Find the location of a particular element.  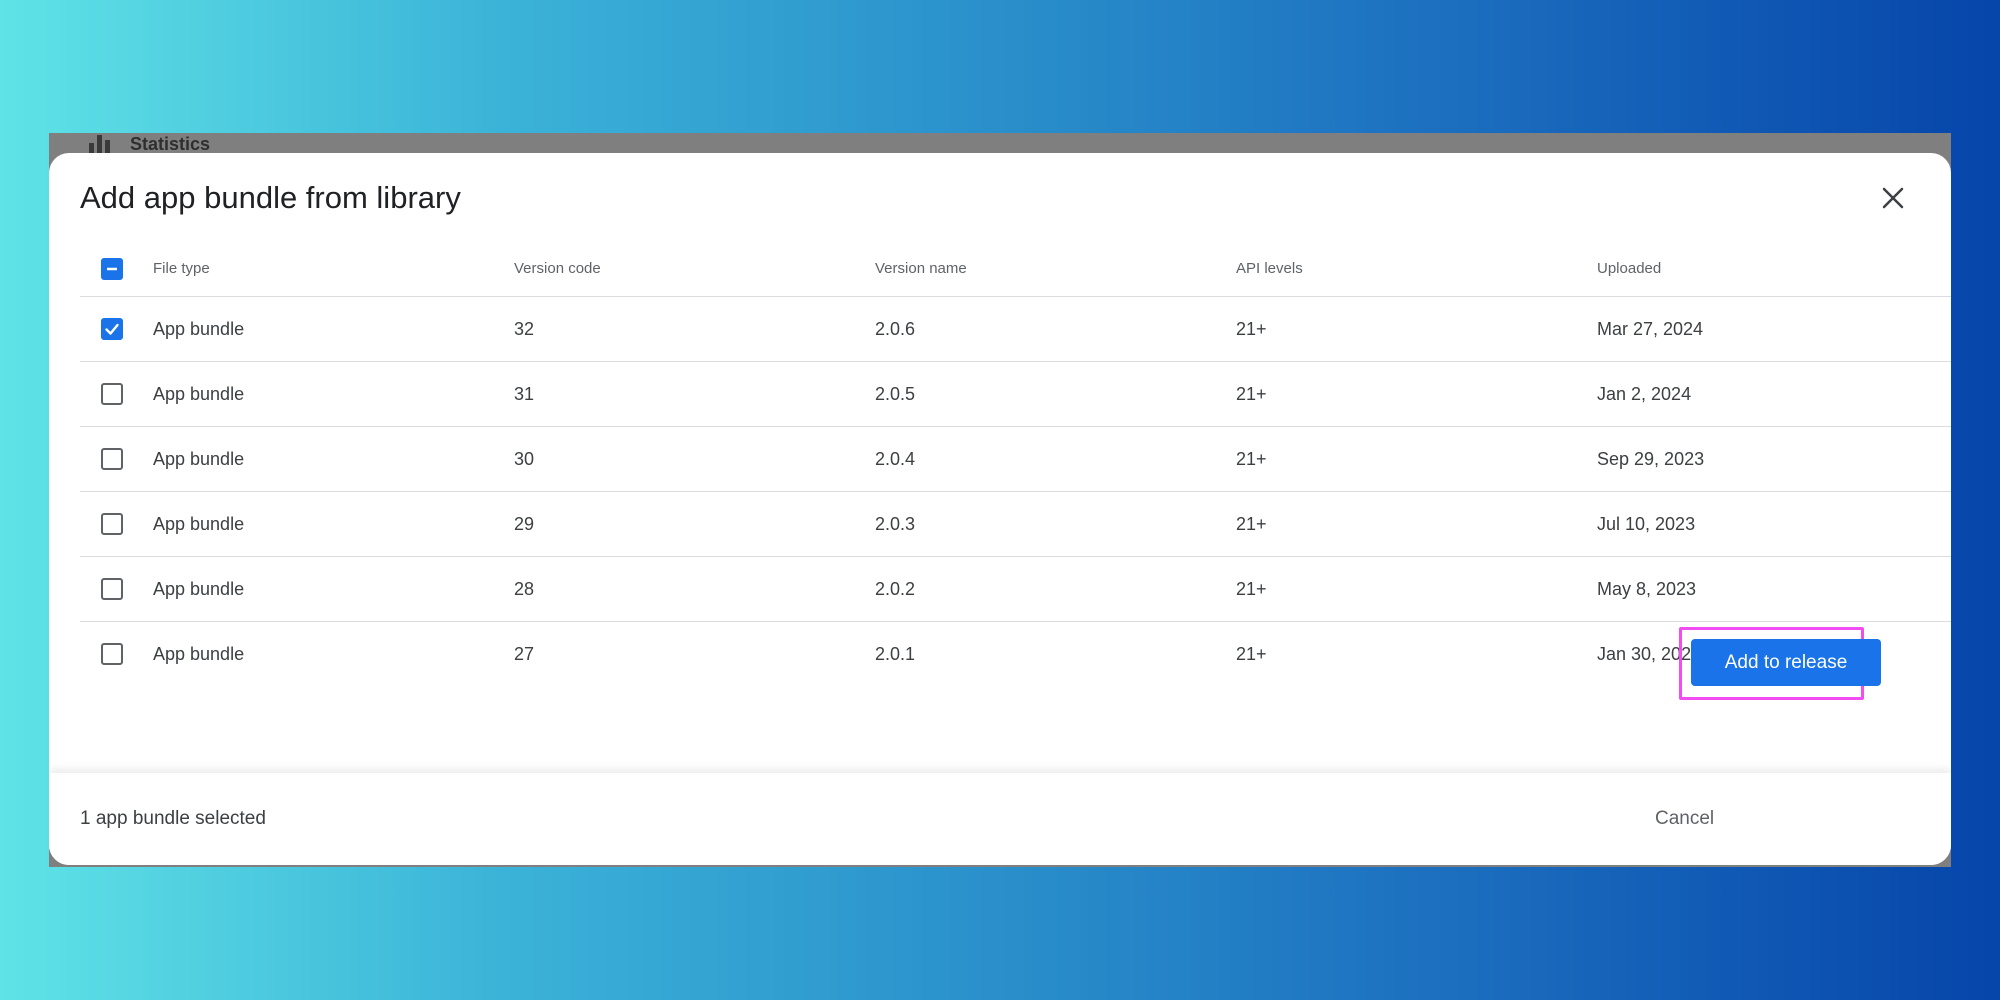

table-row: App bundle 31 2.0.5 21+ Jan 2, 2024 is located at coordinates (1015, 394).